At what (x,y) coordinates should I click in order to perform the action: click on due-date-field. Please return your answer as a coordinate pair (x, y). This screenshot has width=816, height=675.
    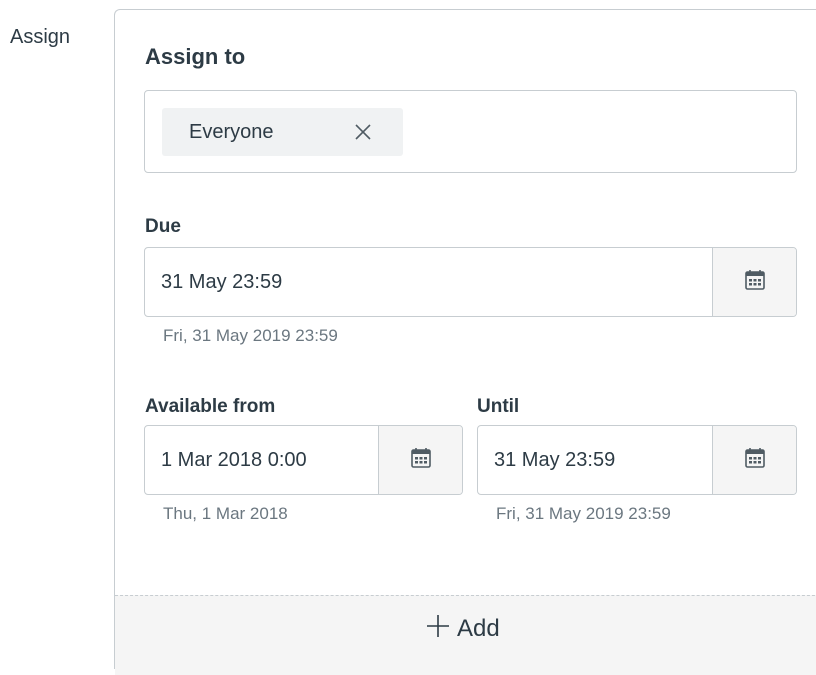
    Looking at the image, I should click on (470, 282).